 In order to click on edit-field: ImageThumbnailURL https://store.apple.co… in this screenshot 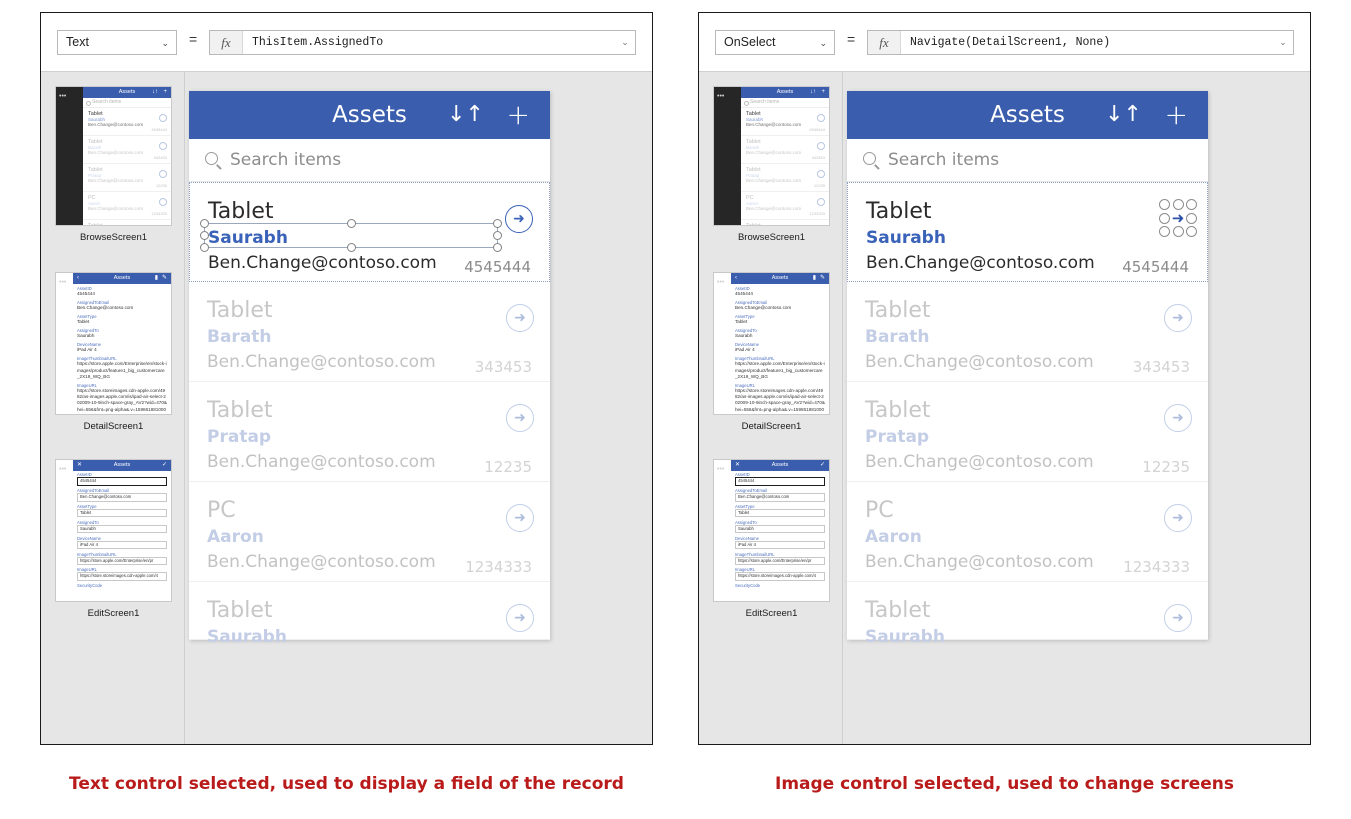, I will do `click(122, 558)`.